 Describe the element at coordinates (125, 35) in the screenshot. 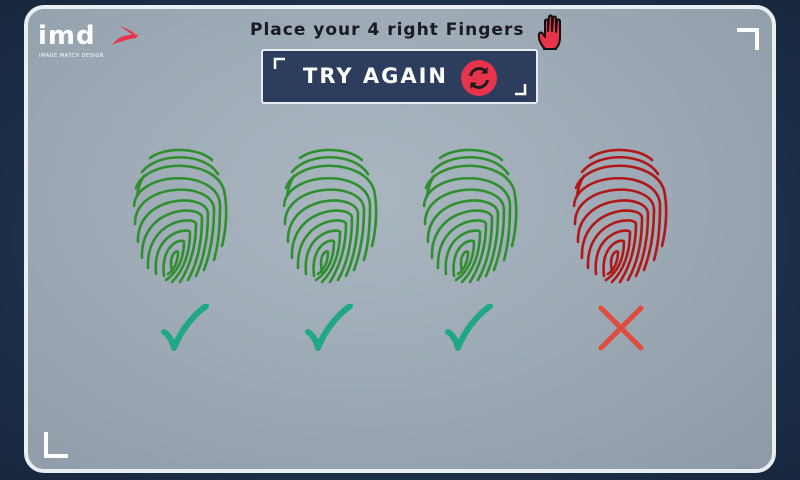

I see `bird-icon` at that location.